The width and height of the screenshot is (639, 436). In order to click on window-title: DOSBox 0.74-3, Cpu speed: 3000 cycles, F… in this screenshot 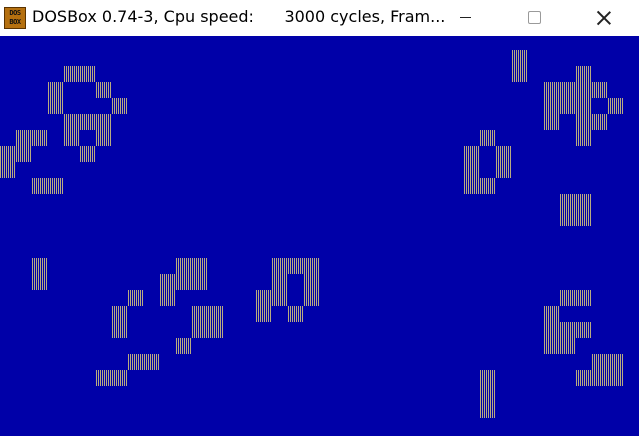, I will do `click(239, 16)`.